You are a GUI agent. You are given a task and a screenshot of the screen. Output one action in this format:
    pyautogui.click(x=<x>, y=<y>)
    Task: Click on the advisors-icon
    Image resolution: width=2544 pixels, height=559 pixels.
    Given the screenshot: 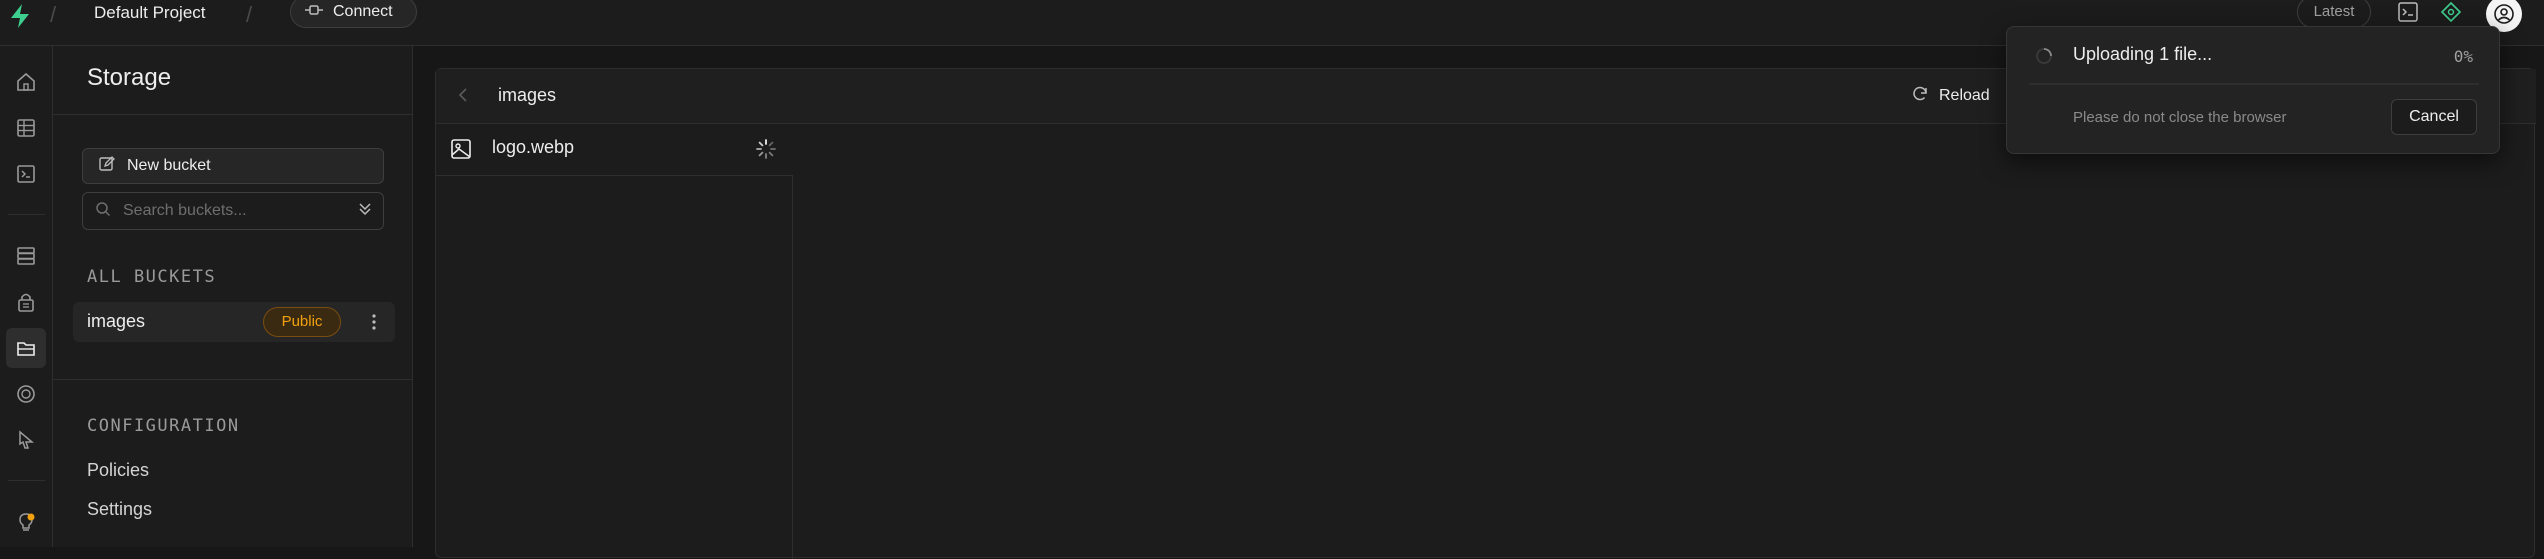 What is the action you would take?
    pyautogui.click(x=26, y=522)
    